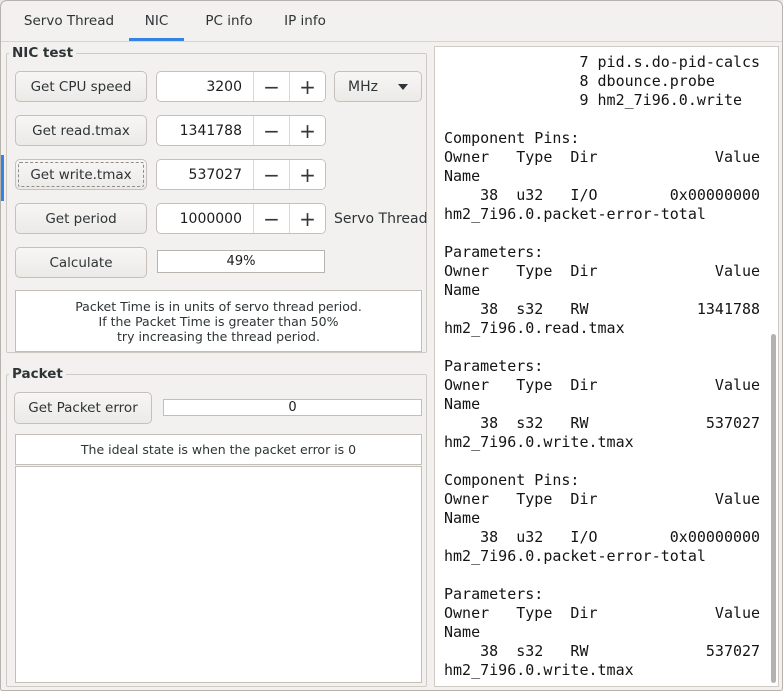 The image size is (783, 691). What do you see at coordinates (37, 374) in the screenshot?
I see `packet-group-label: Packet` at bounding box center [37, 374].